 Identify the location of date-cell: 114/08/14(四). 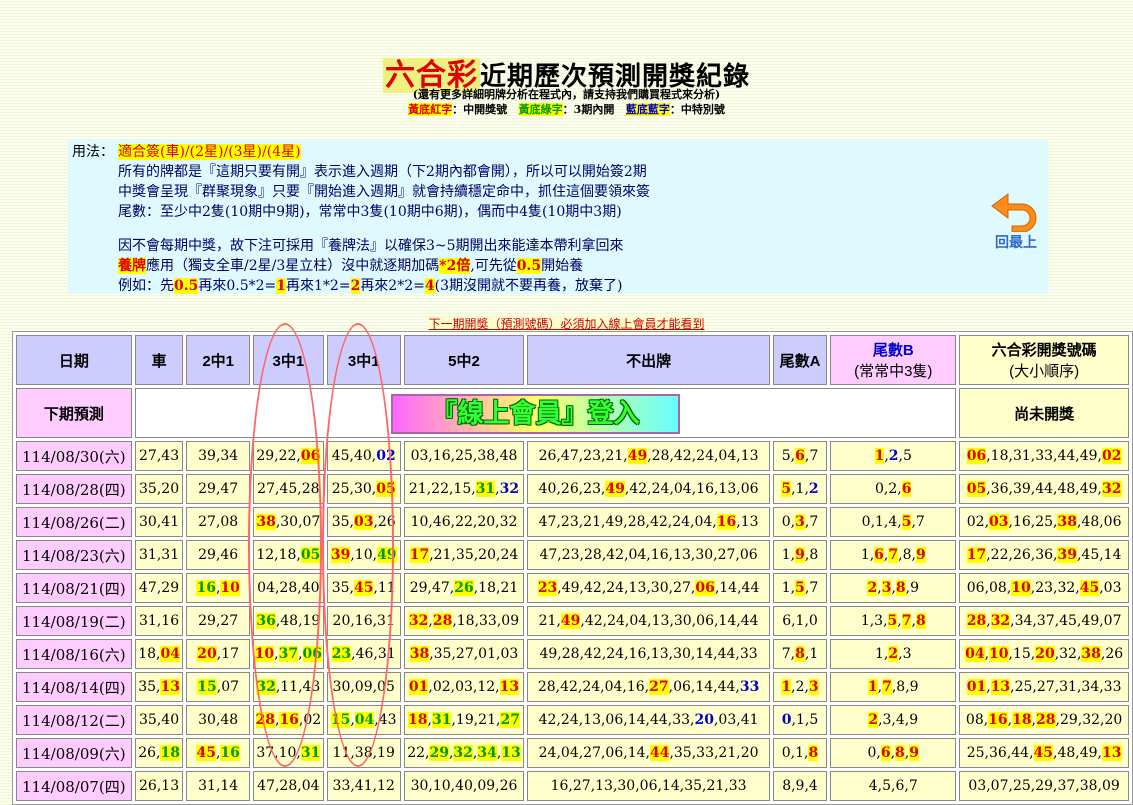
(74, 687).